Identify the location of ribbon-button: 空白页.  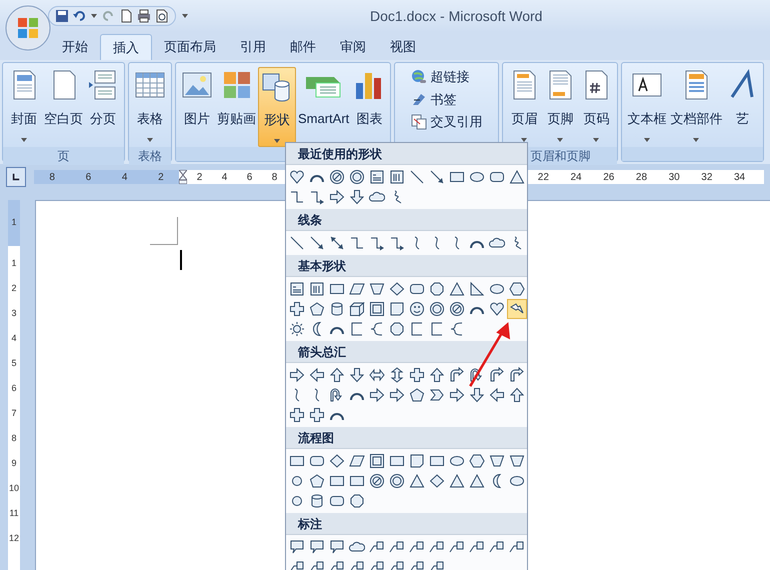
(63, 107).